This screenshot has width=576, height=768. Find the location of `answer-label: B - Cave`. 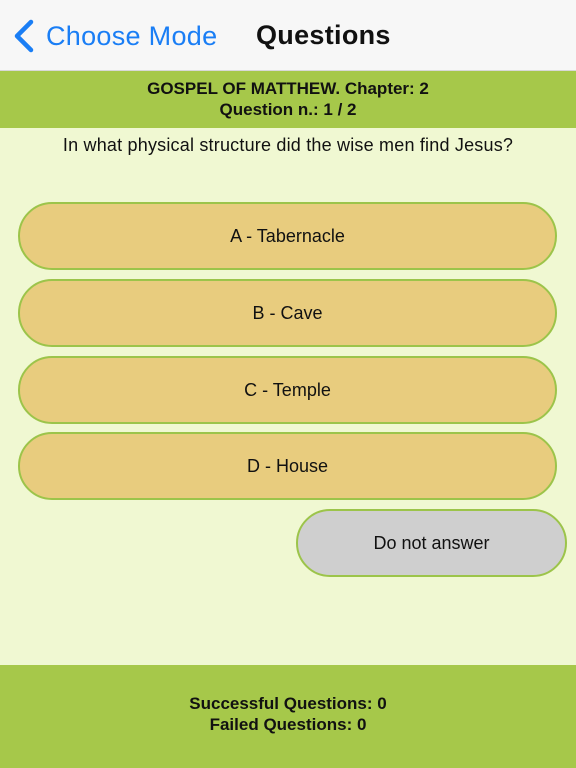

answer-label: B - Cave is located at coordinates (287, 312).